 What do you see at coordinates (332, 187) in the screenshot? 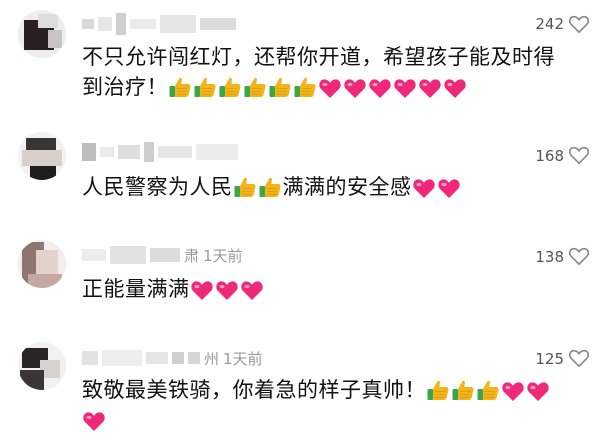
I see `comment-text: 人民警察为人民 满满的安全感` at bounding box center [332, 187].